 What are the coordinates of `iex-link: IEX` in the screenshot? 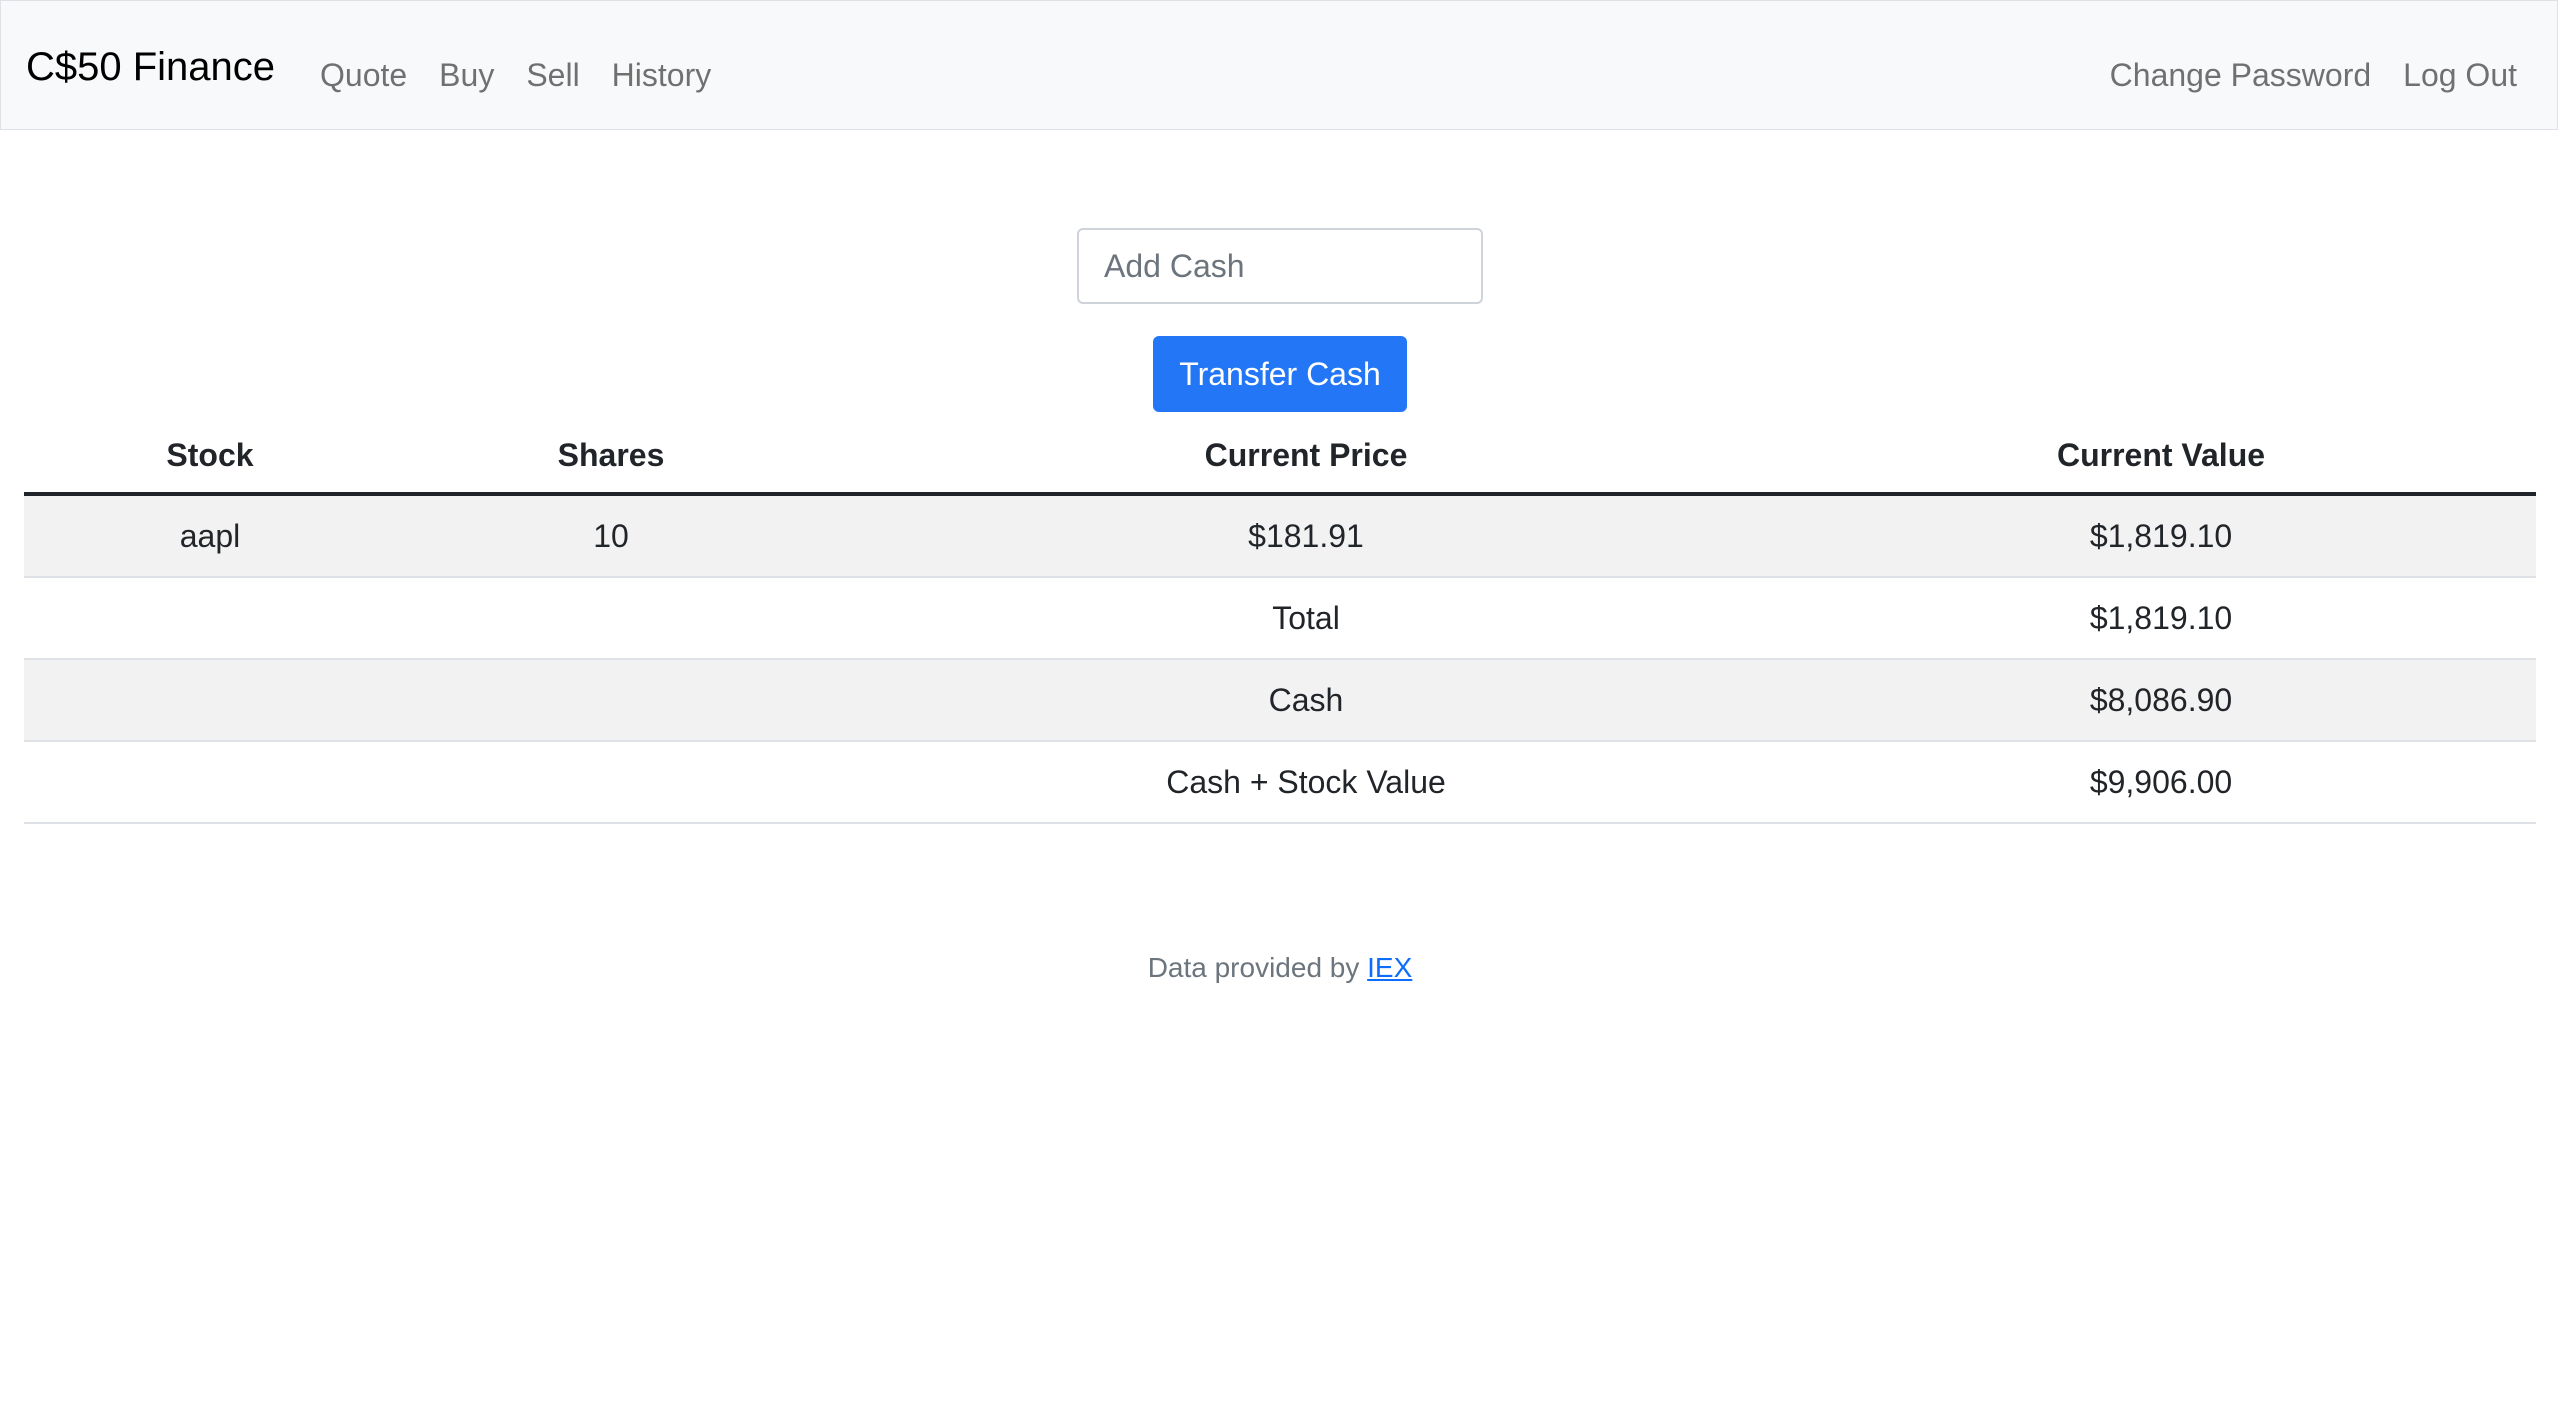 It's located at (1389, 967).